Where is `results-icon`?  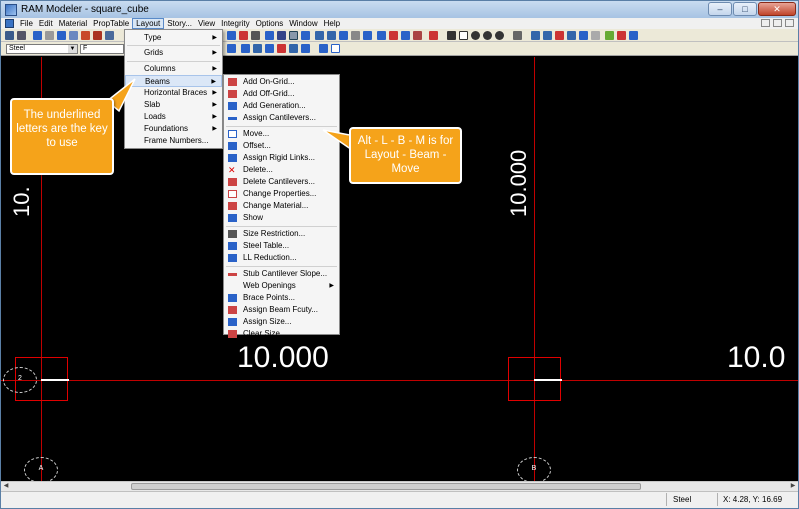 results-icon is located at coordinates (571, 35).